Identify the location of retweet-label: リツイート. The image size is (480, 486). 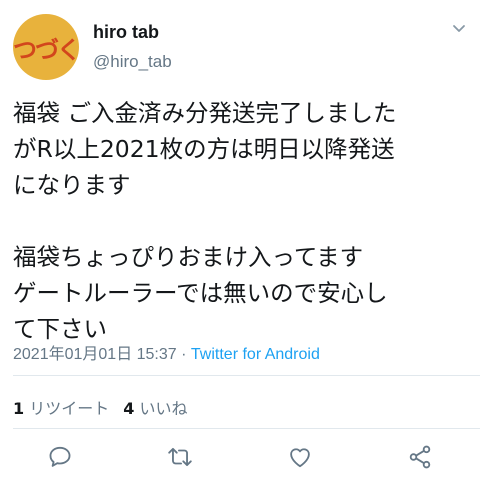
(69, 408).